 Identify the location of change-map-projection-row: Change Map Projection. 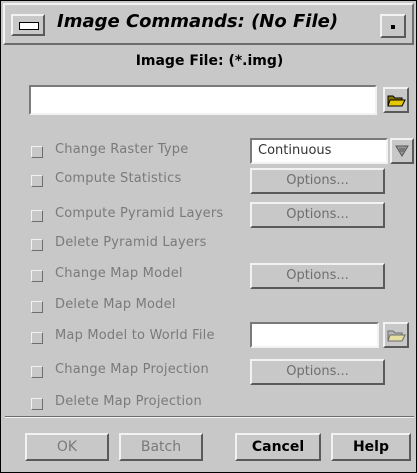
(141, 373).